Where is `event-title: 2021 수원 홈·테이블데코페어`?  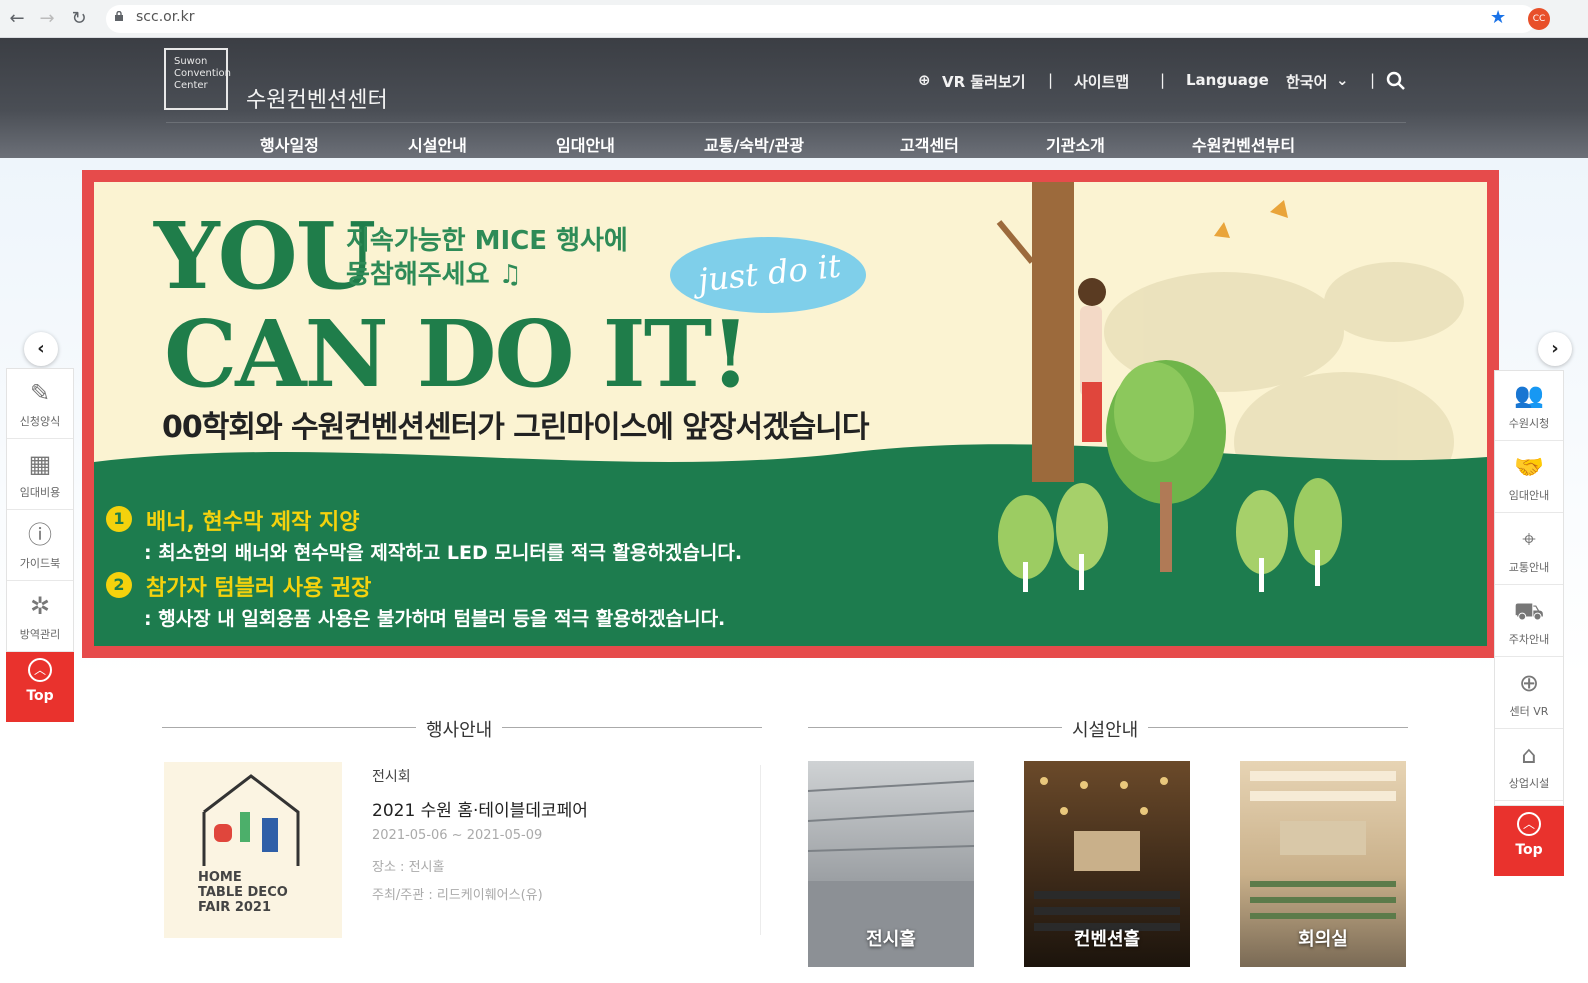 event-title: 2021 수원 홈·테이블데코페어 is located at coordinates (480, 808).